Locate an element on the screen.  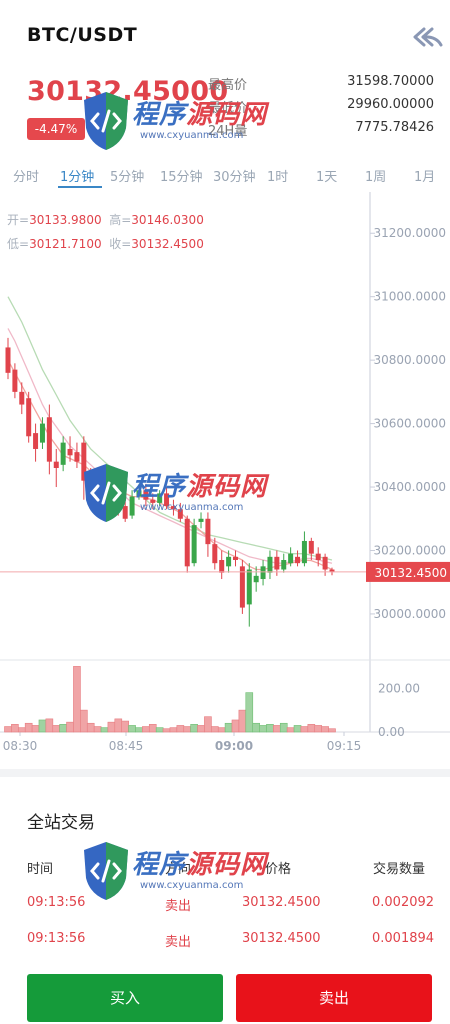
watermark-url: www.cxyuanma.com is located at coordinates (192, 507).